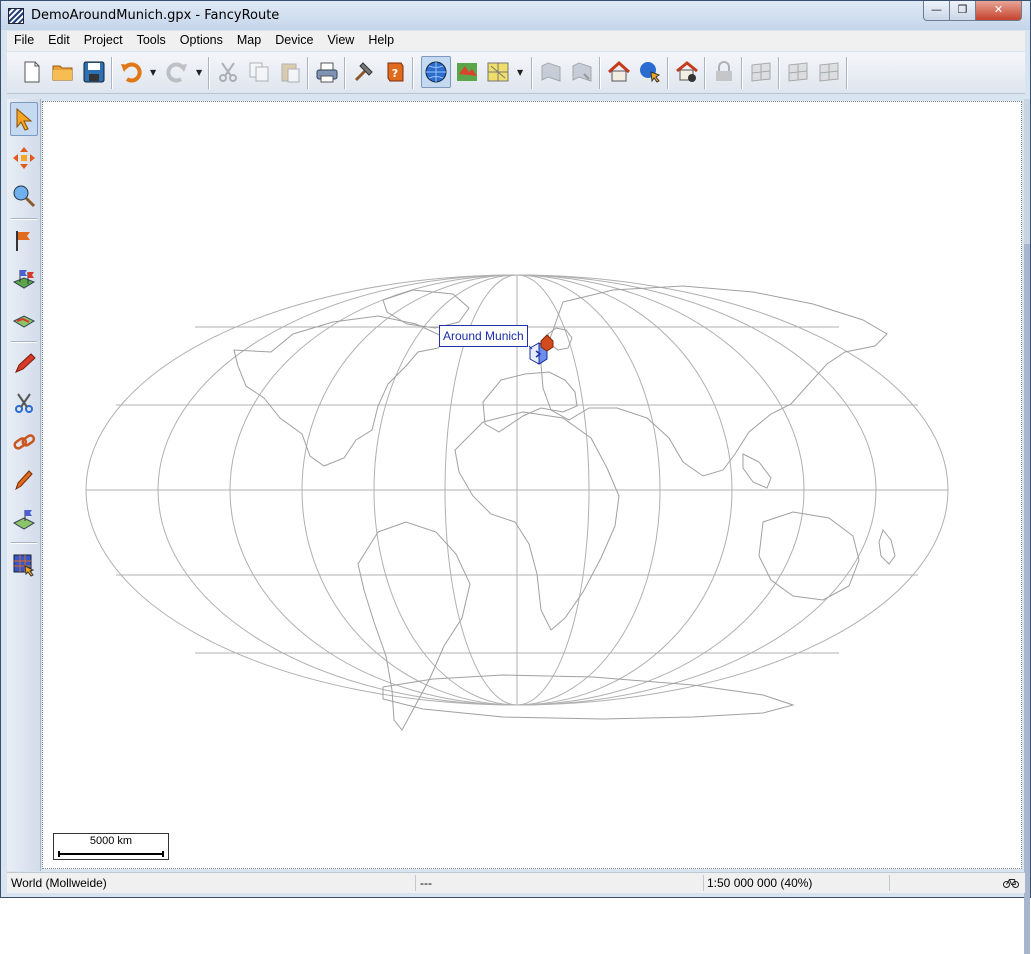 The image size is (1031, 954). I want to click on save-icon, so click(94, 72).